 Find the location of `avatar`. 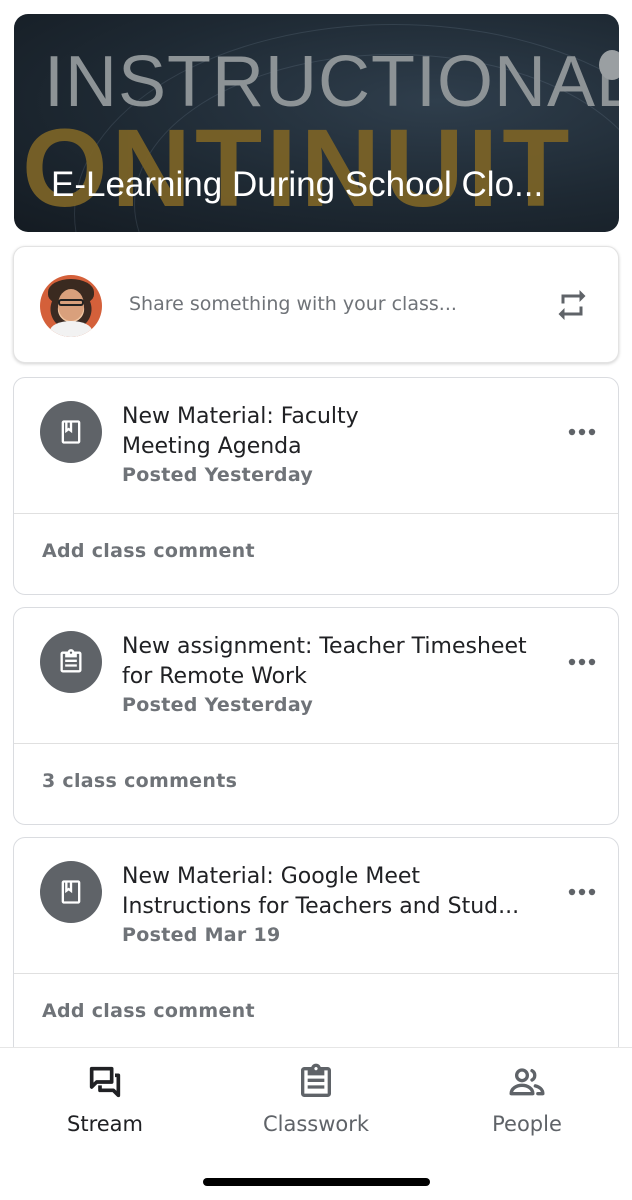

avatar is located at coordinates (71, 306).